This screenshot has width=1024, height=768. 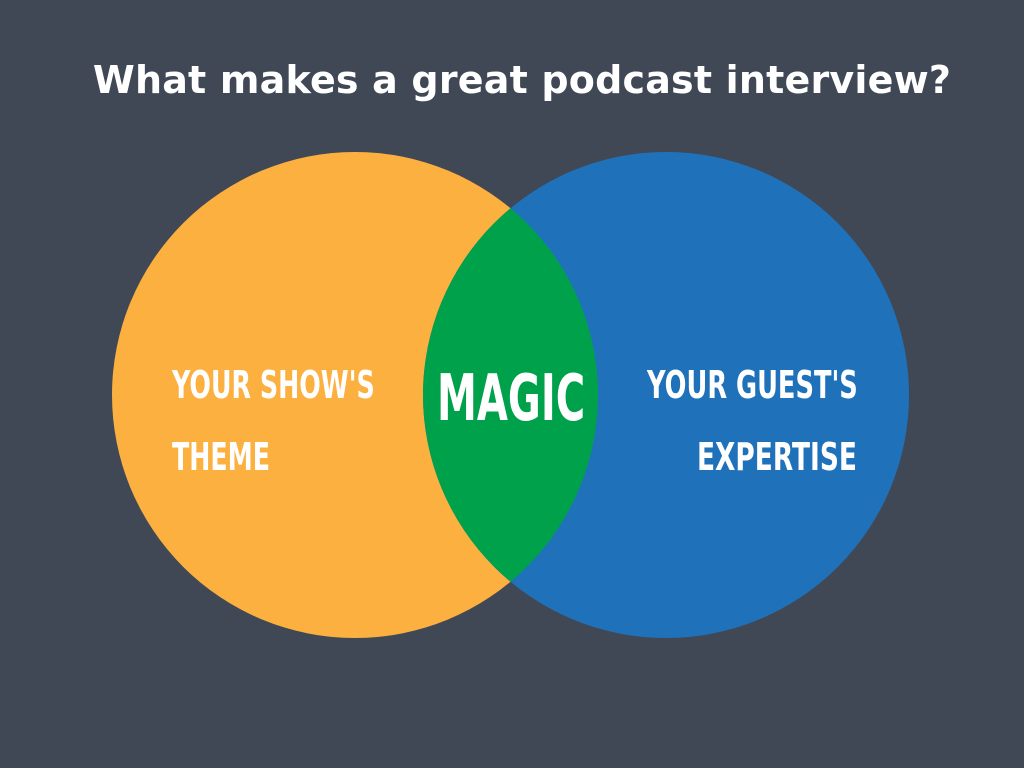 What do you see at coordinates (777, 457) in the screenshot?
I see `right-set-label-line2: EXPERTISE` at bounding box center [777, 457].